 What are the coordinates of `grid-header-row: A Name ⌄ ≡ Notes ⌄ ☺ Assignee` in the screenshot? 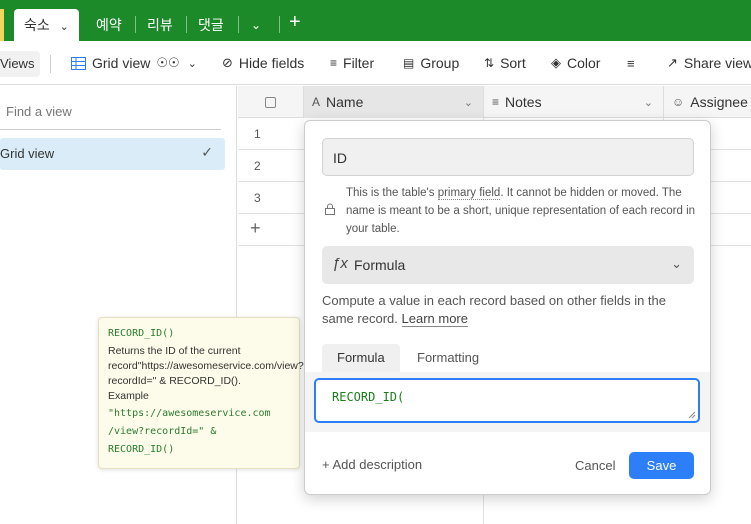 It's located at (494, 102).